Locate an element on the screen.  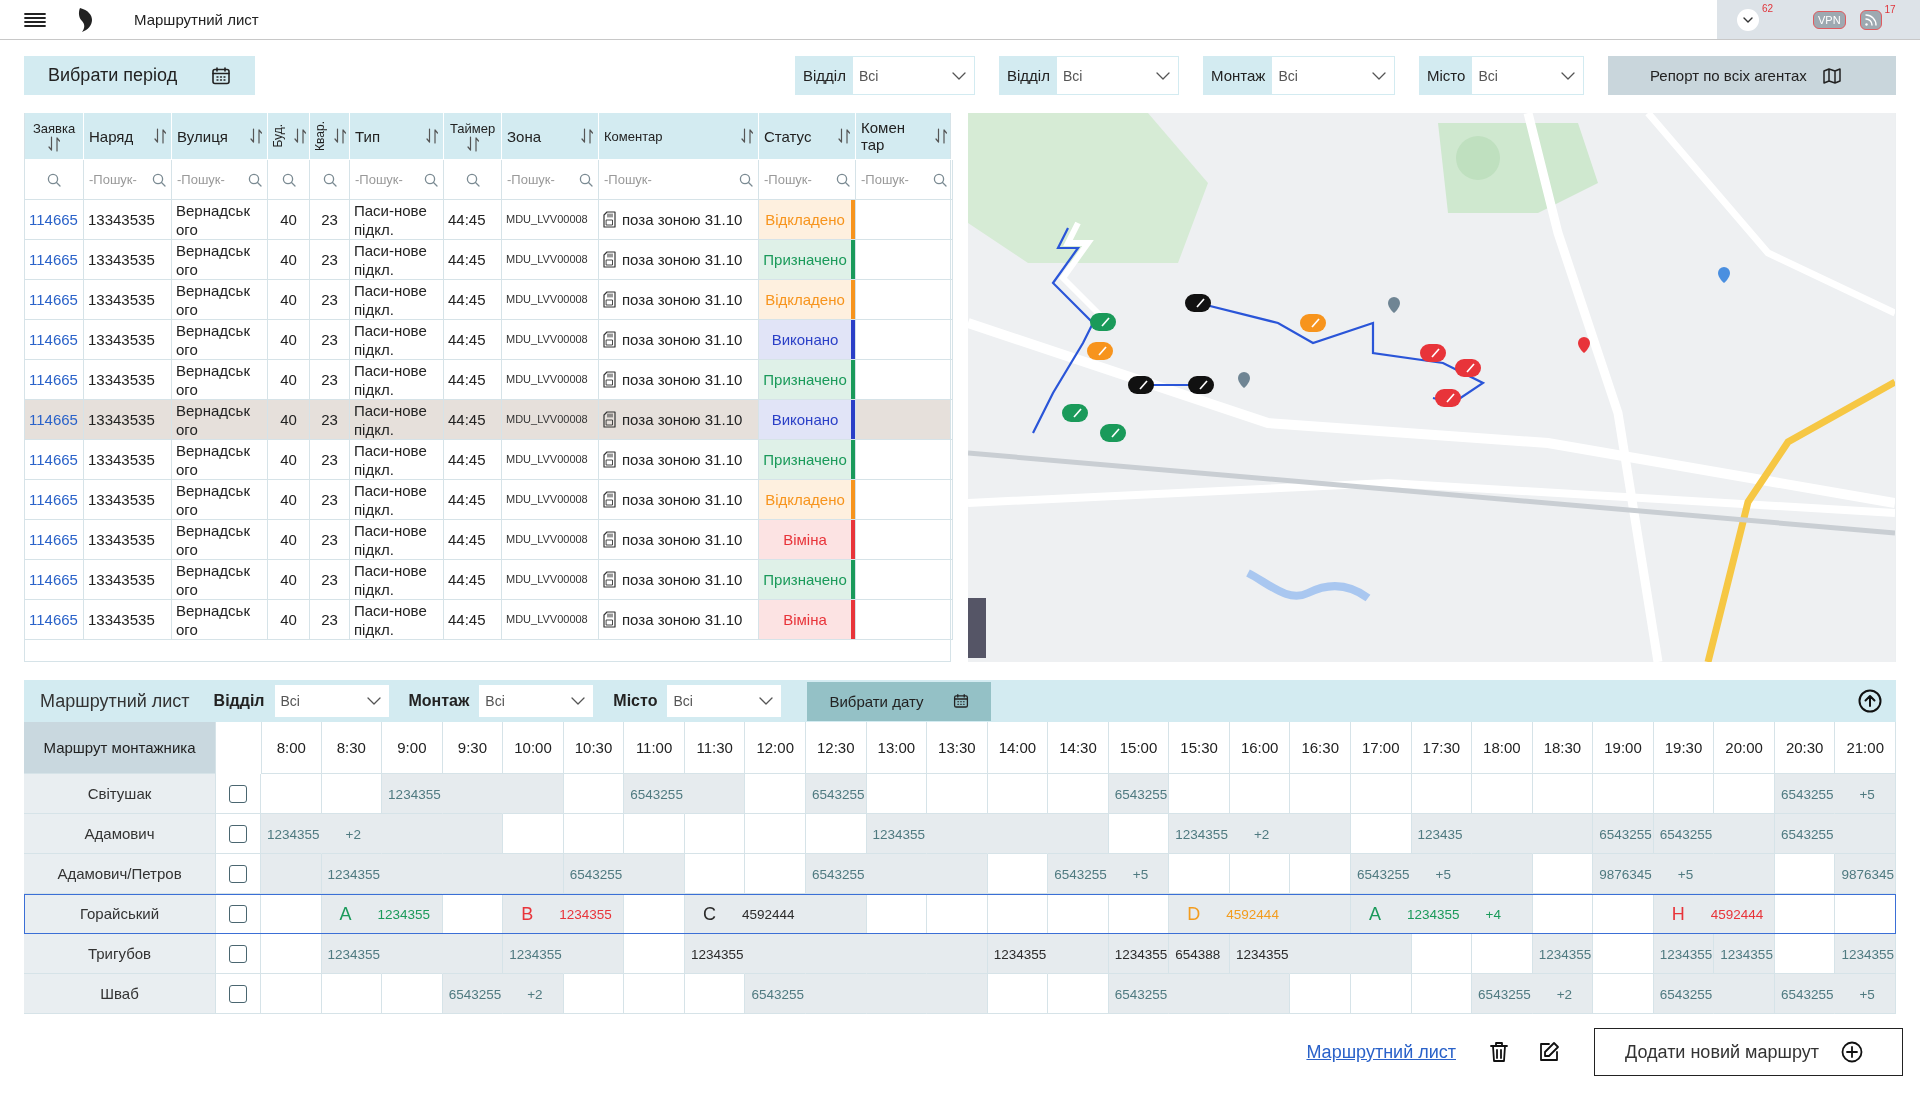
column-header: Наряд is located at coordinates (111, 136).